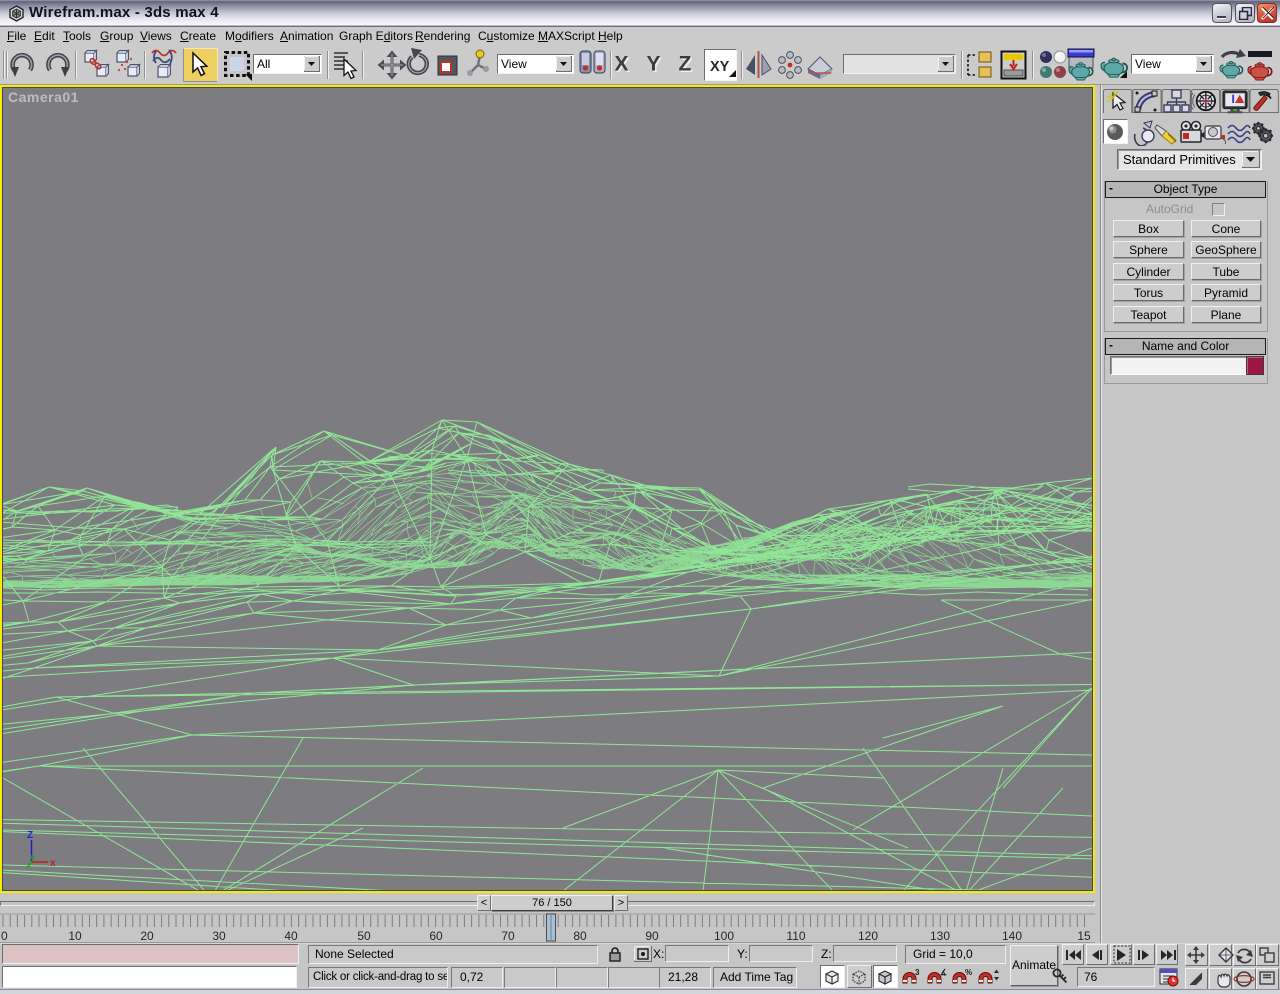 The width and height of the screenshot is (1280, 994). Describe the element at coordinates (32, 857) in the screenshot. I see `svg-text: y` at that location.